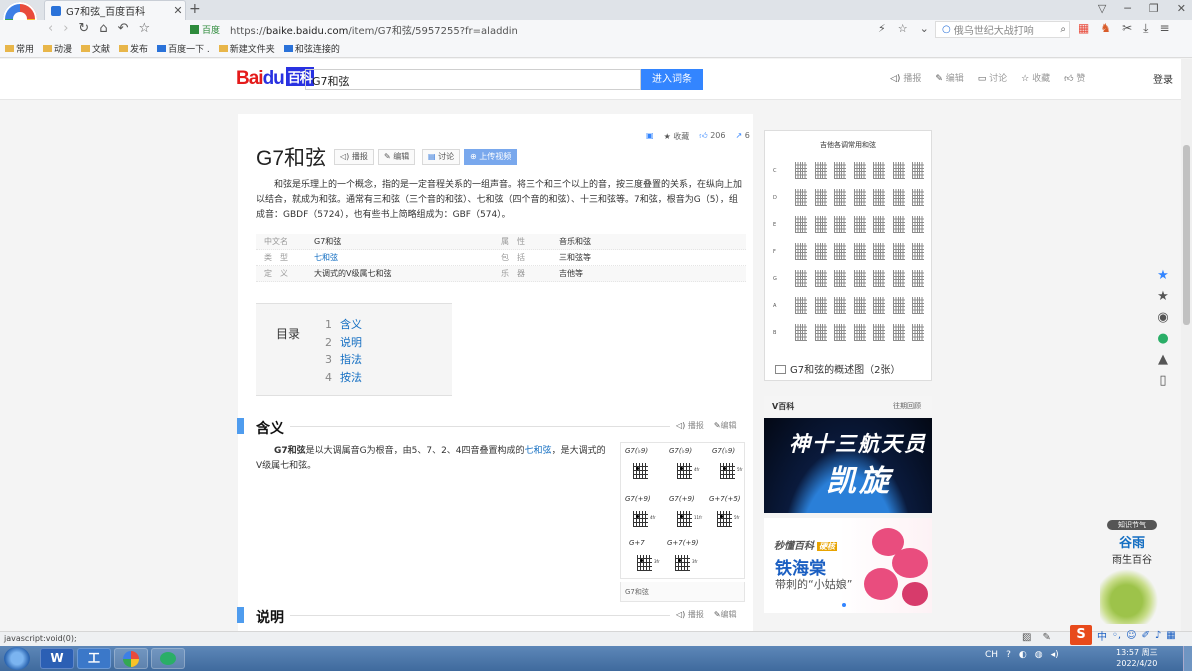 The image size is (1192, 671). What do you see at coordinates (882, 28) in the screenshot?
I see `lightning-icon: ⚡` at bounding box center [882, 28].